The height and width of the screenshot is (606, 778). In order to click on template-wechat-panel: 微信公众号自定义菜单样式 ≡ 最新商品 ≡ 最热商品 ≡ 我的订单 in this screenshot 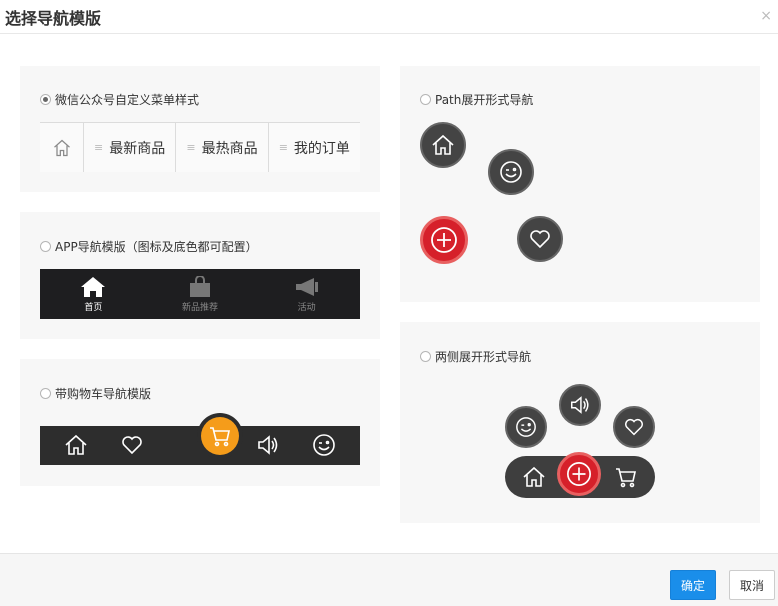, I will do `click(200, 129)`.